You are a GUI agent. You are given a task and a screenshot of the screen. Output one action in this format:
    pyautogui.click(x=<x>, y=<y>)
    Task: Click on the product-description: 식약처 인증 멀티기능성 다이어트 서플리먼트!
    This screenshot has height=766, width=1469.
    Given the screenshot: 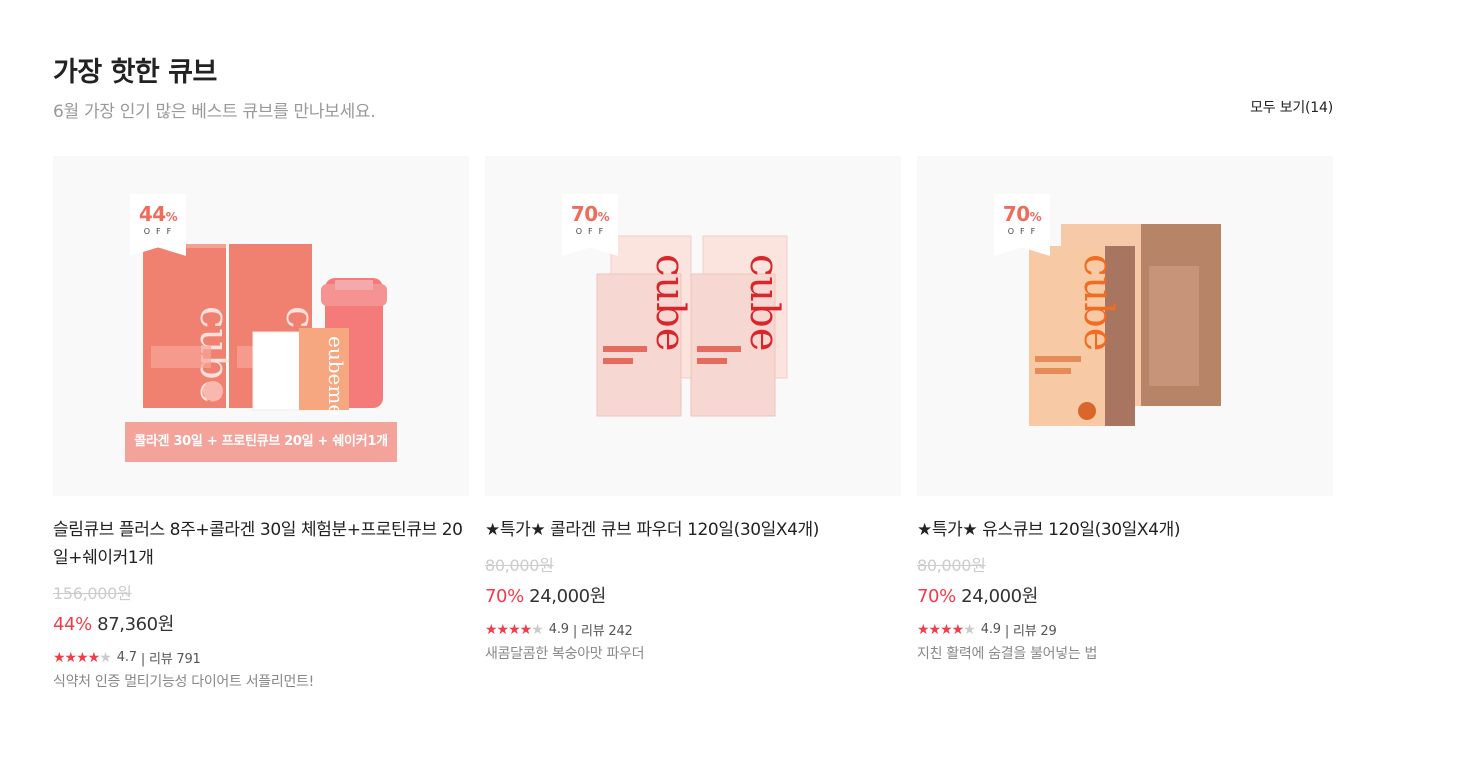 What is the action you would take?
    pyautogui.click(x=183, y=682)
    